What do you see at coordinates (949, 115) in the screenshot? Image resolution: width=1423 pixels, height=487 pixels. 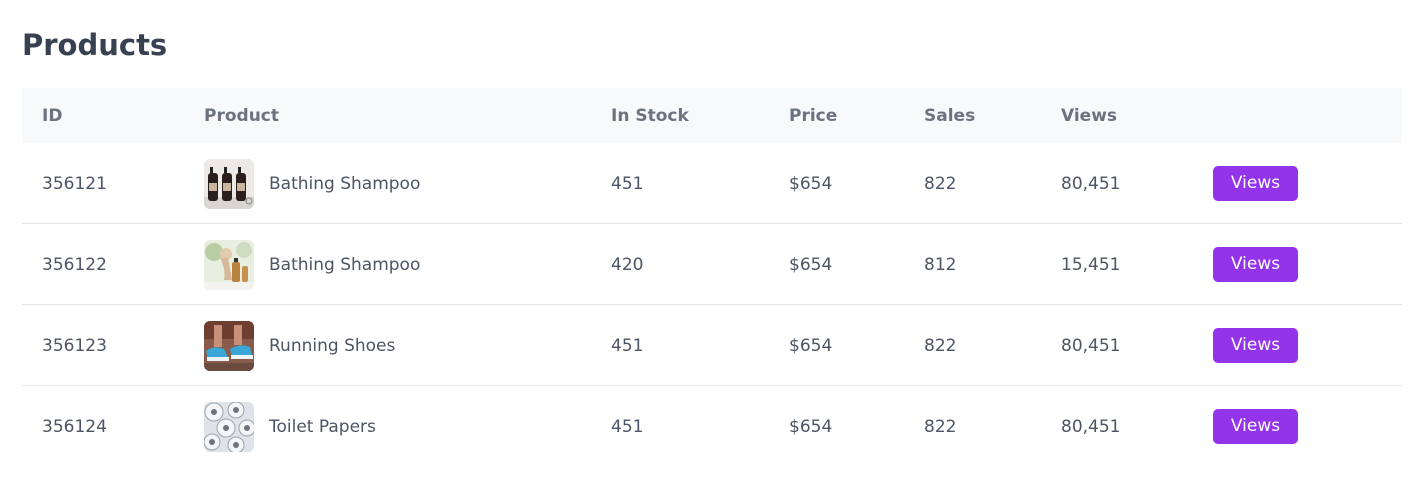 I see `column-header-sales: Sales` at bounding box center [949, 115].